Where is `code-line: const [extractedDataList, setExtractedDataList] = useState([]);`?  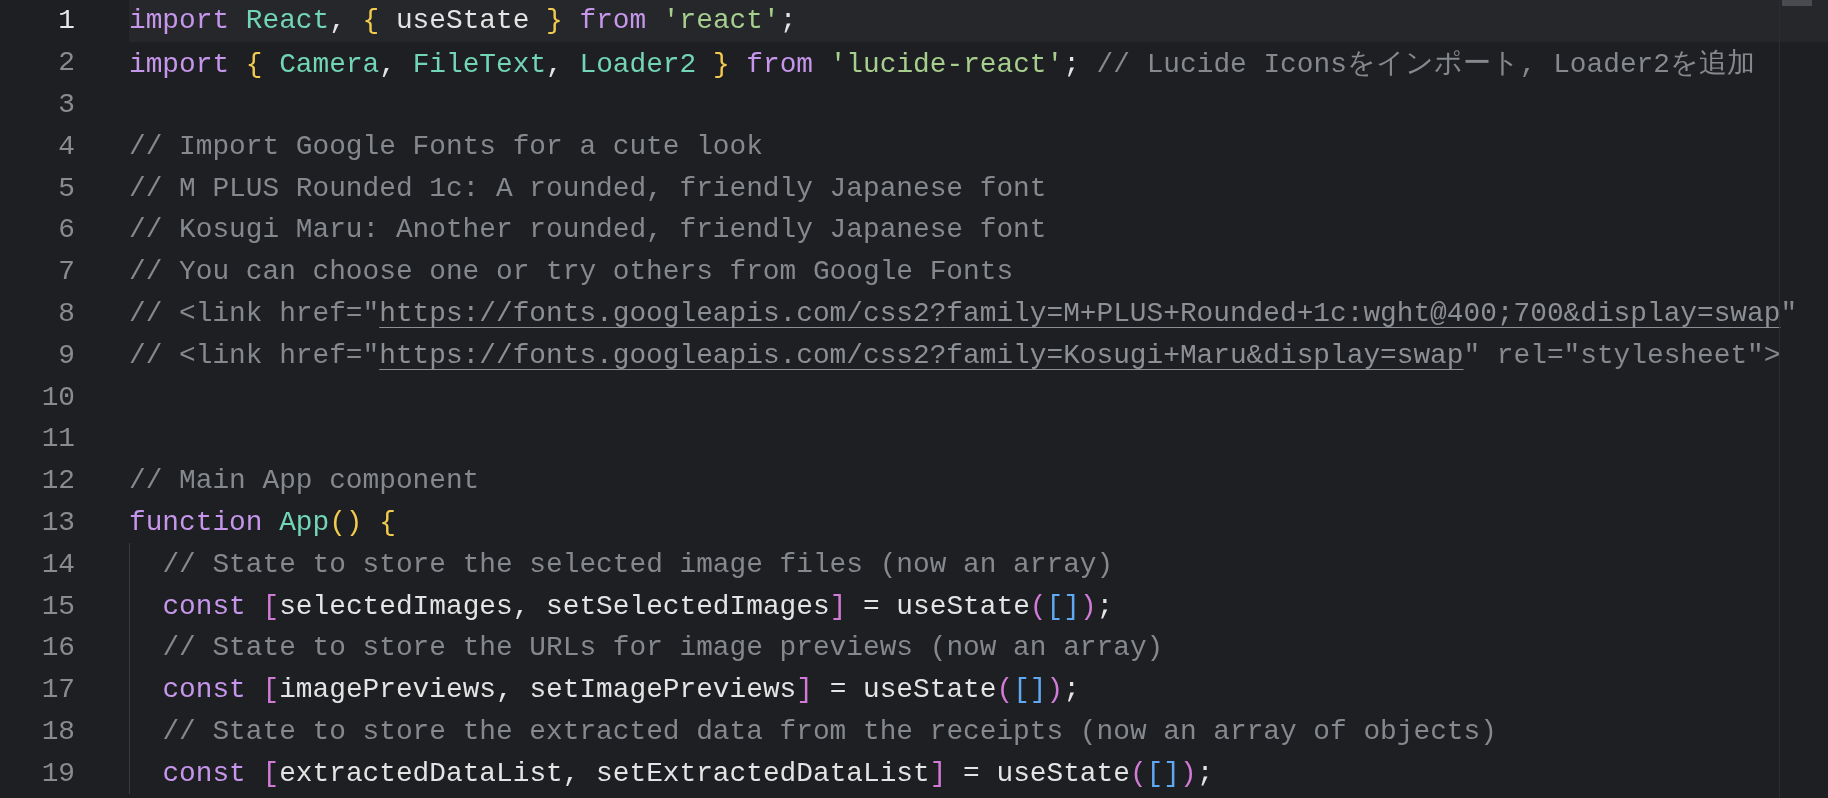
code-line: const [extractedDataList, setExtractedDataList] = useState([]); is located at coordinates (688, 773).